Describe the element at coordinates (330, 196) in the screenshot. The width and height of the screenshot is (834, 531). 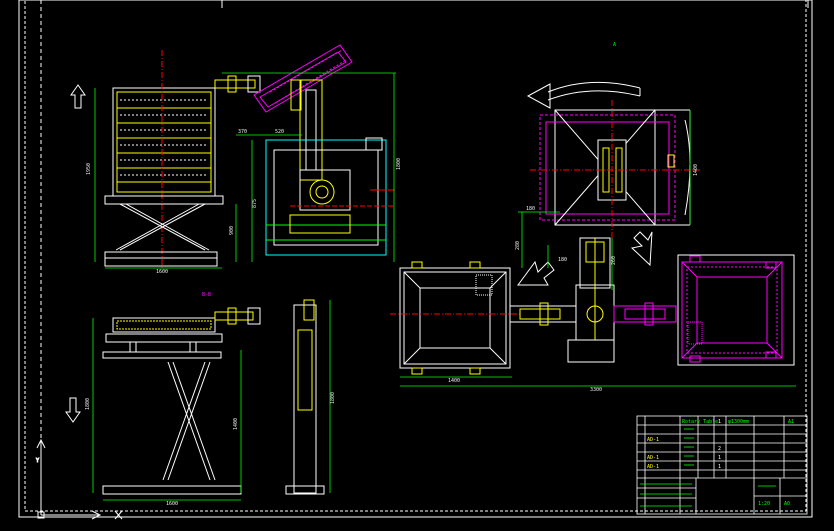
I see `machine-base` at that location.